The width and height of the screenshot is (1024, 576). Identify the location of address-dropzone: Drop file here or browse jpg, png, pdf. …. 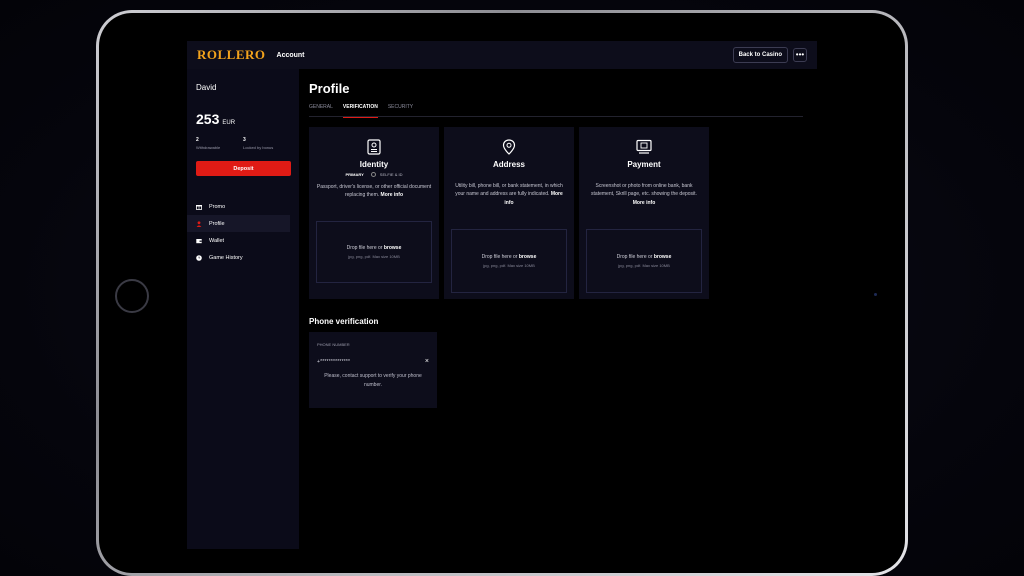
(509, 261).